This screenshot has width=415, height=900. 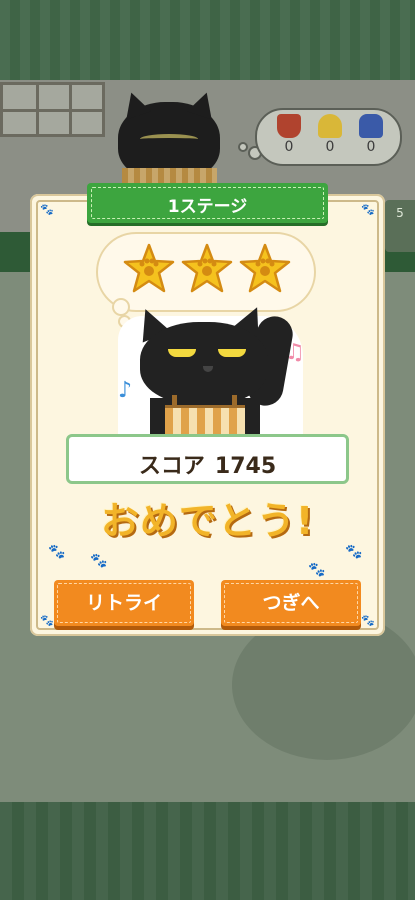 What do you see at coordinates (169, 139) in the screenshot?
I see `background-cat-eyes` at bounding box center [169, 139].